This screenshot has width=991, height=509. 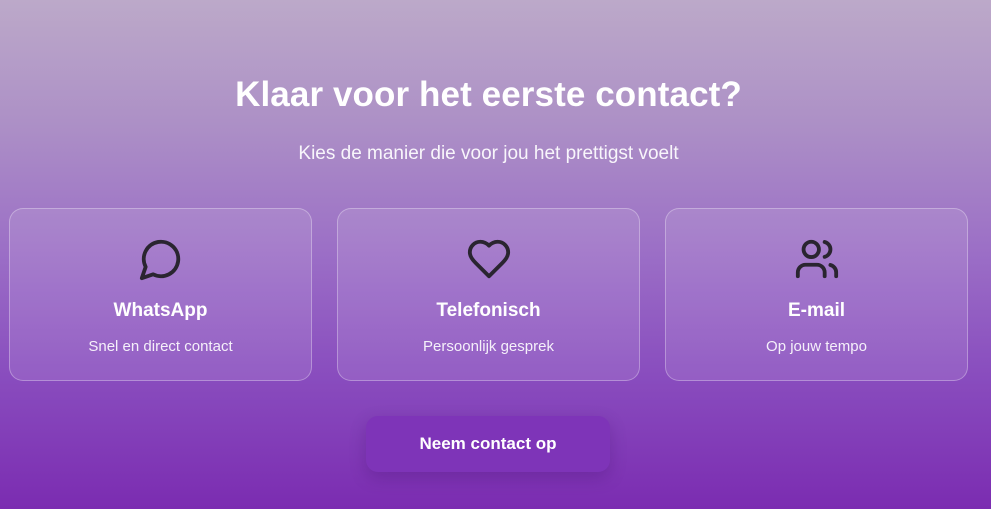 I want to click on heart-icon, so click(x=489, y=259).